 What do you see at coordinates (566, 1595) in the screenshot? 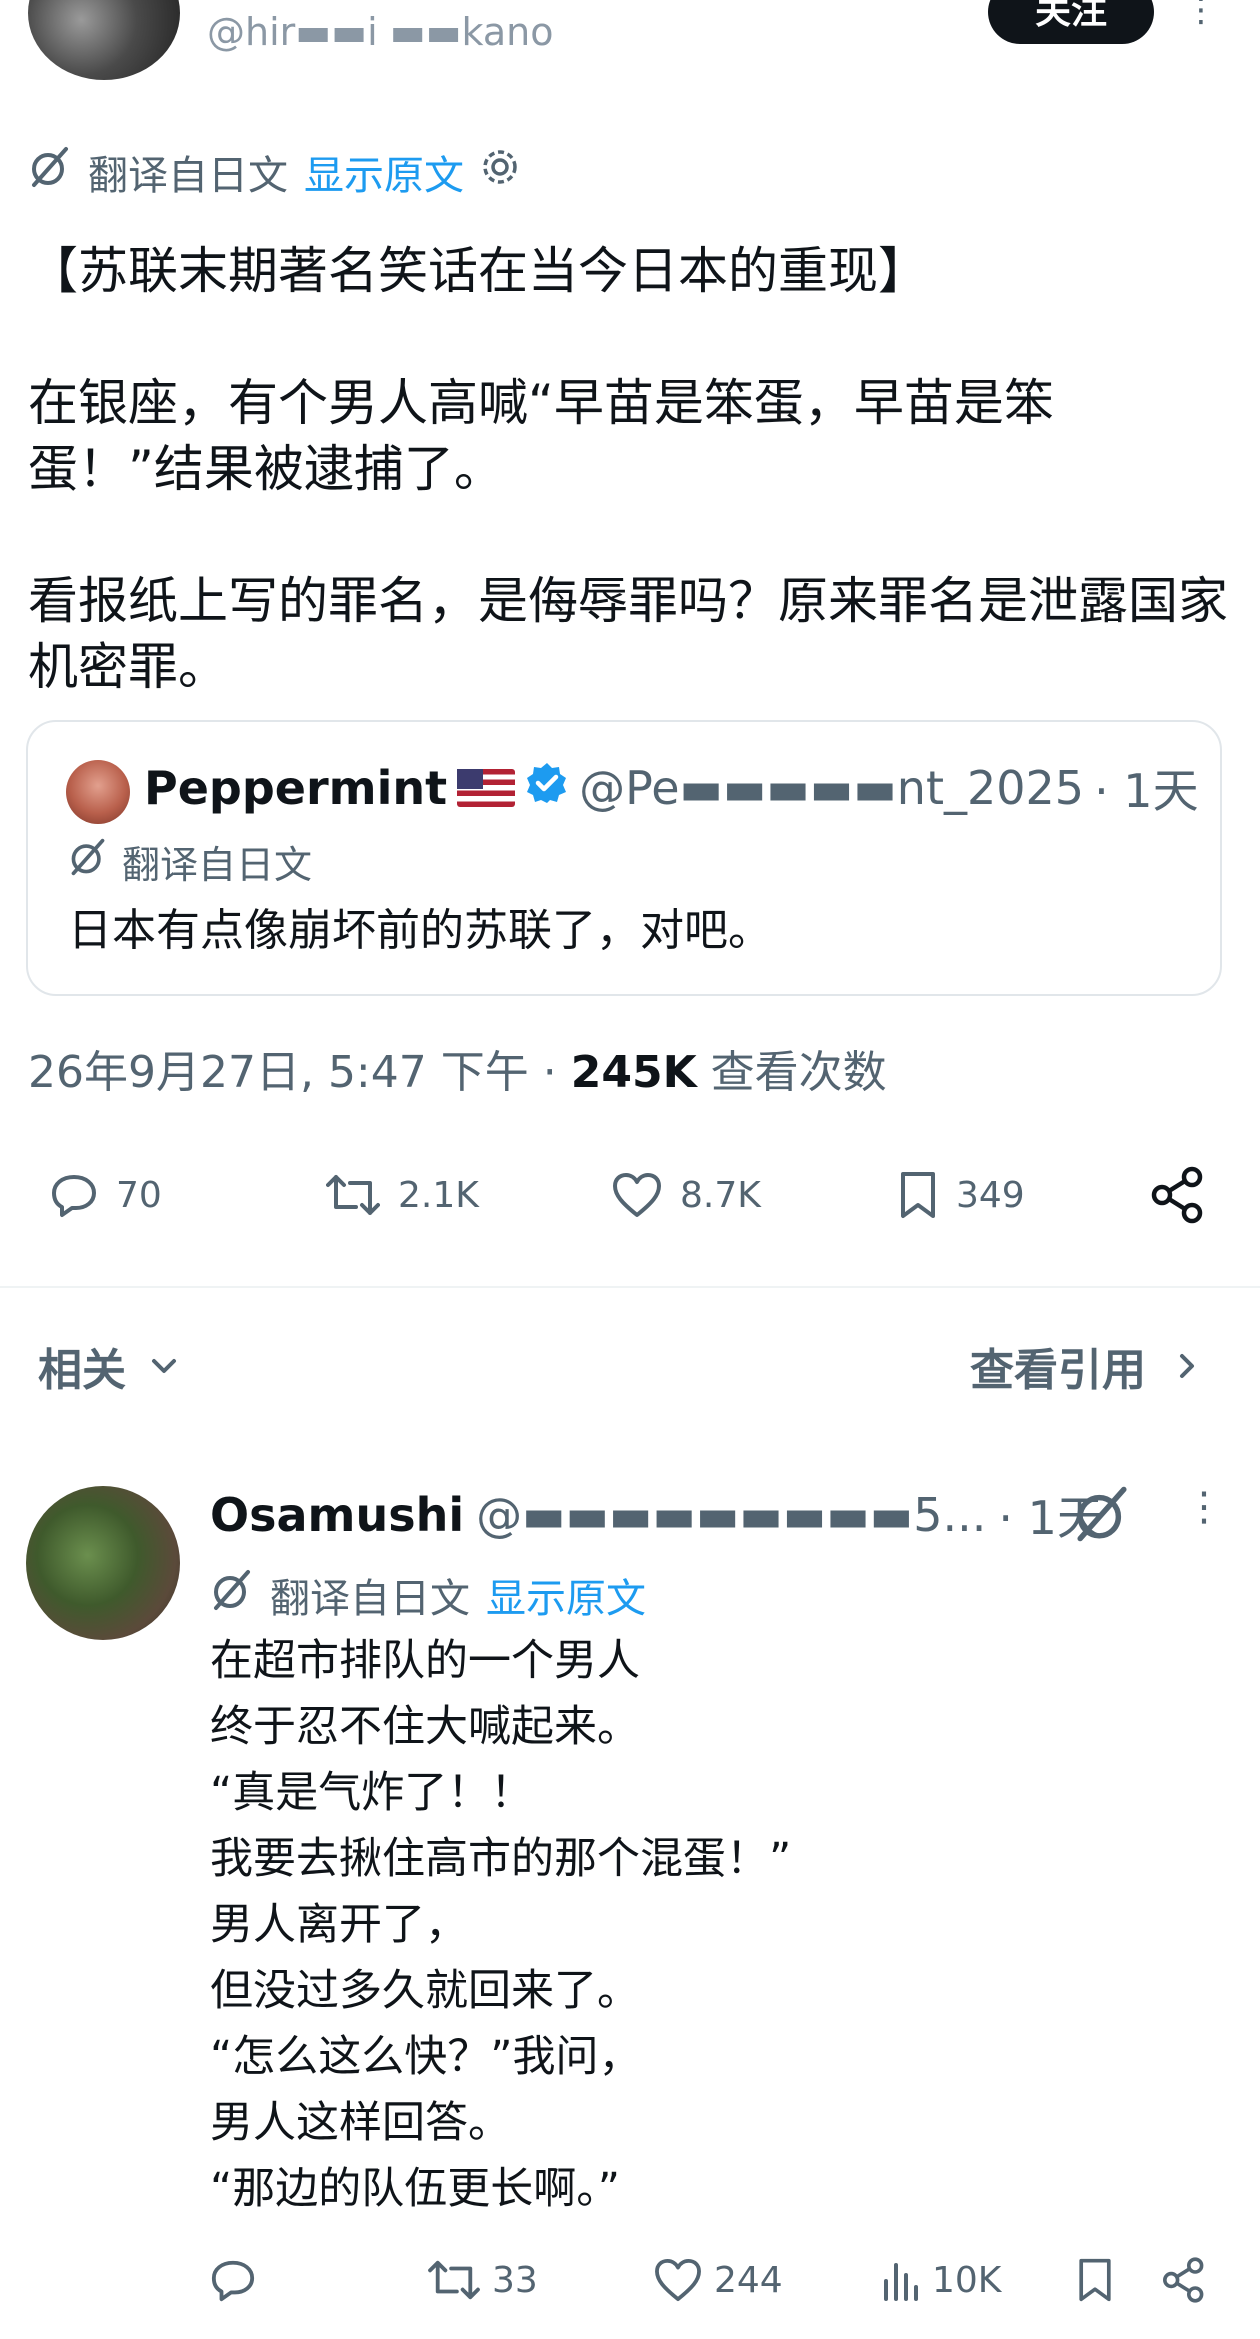
I see `reply-show-original-link: 显示原文` at bounding box center [566, 1595].